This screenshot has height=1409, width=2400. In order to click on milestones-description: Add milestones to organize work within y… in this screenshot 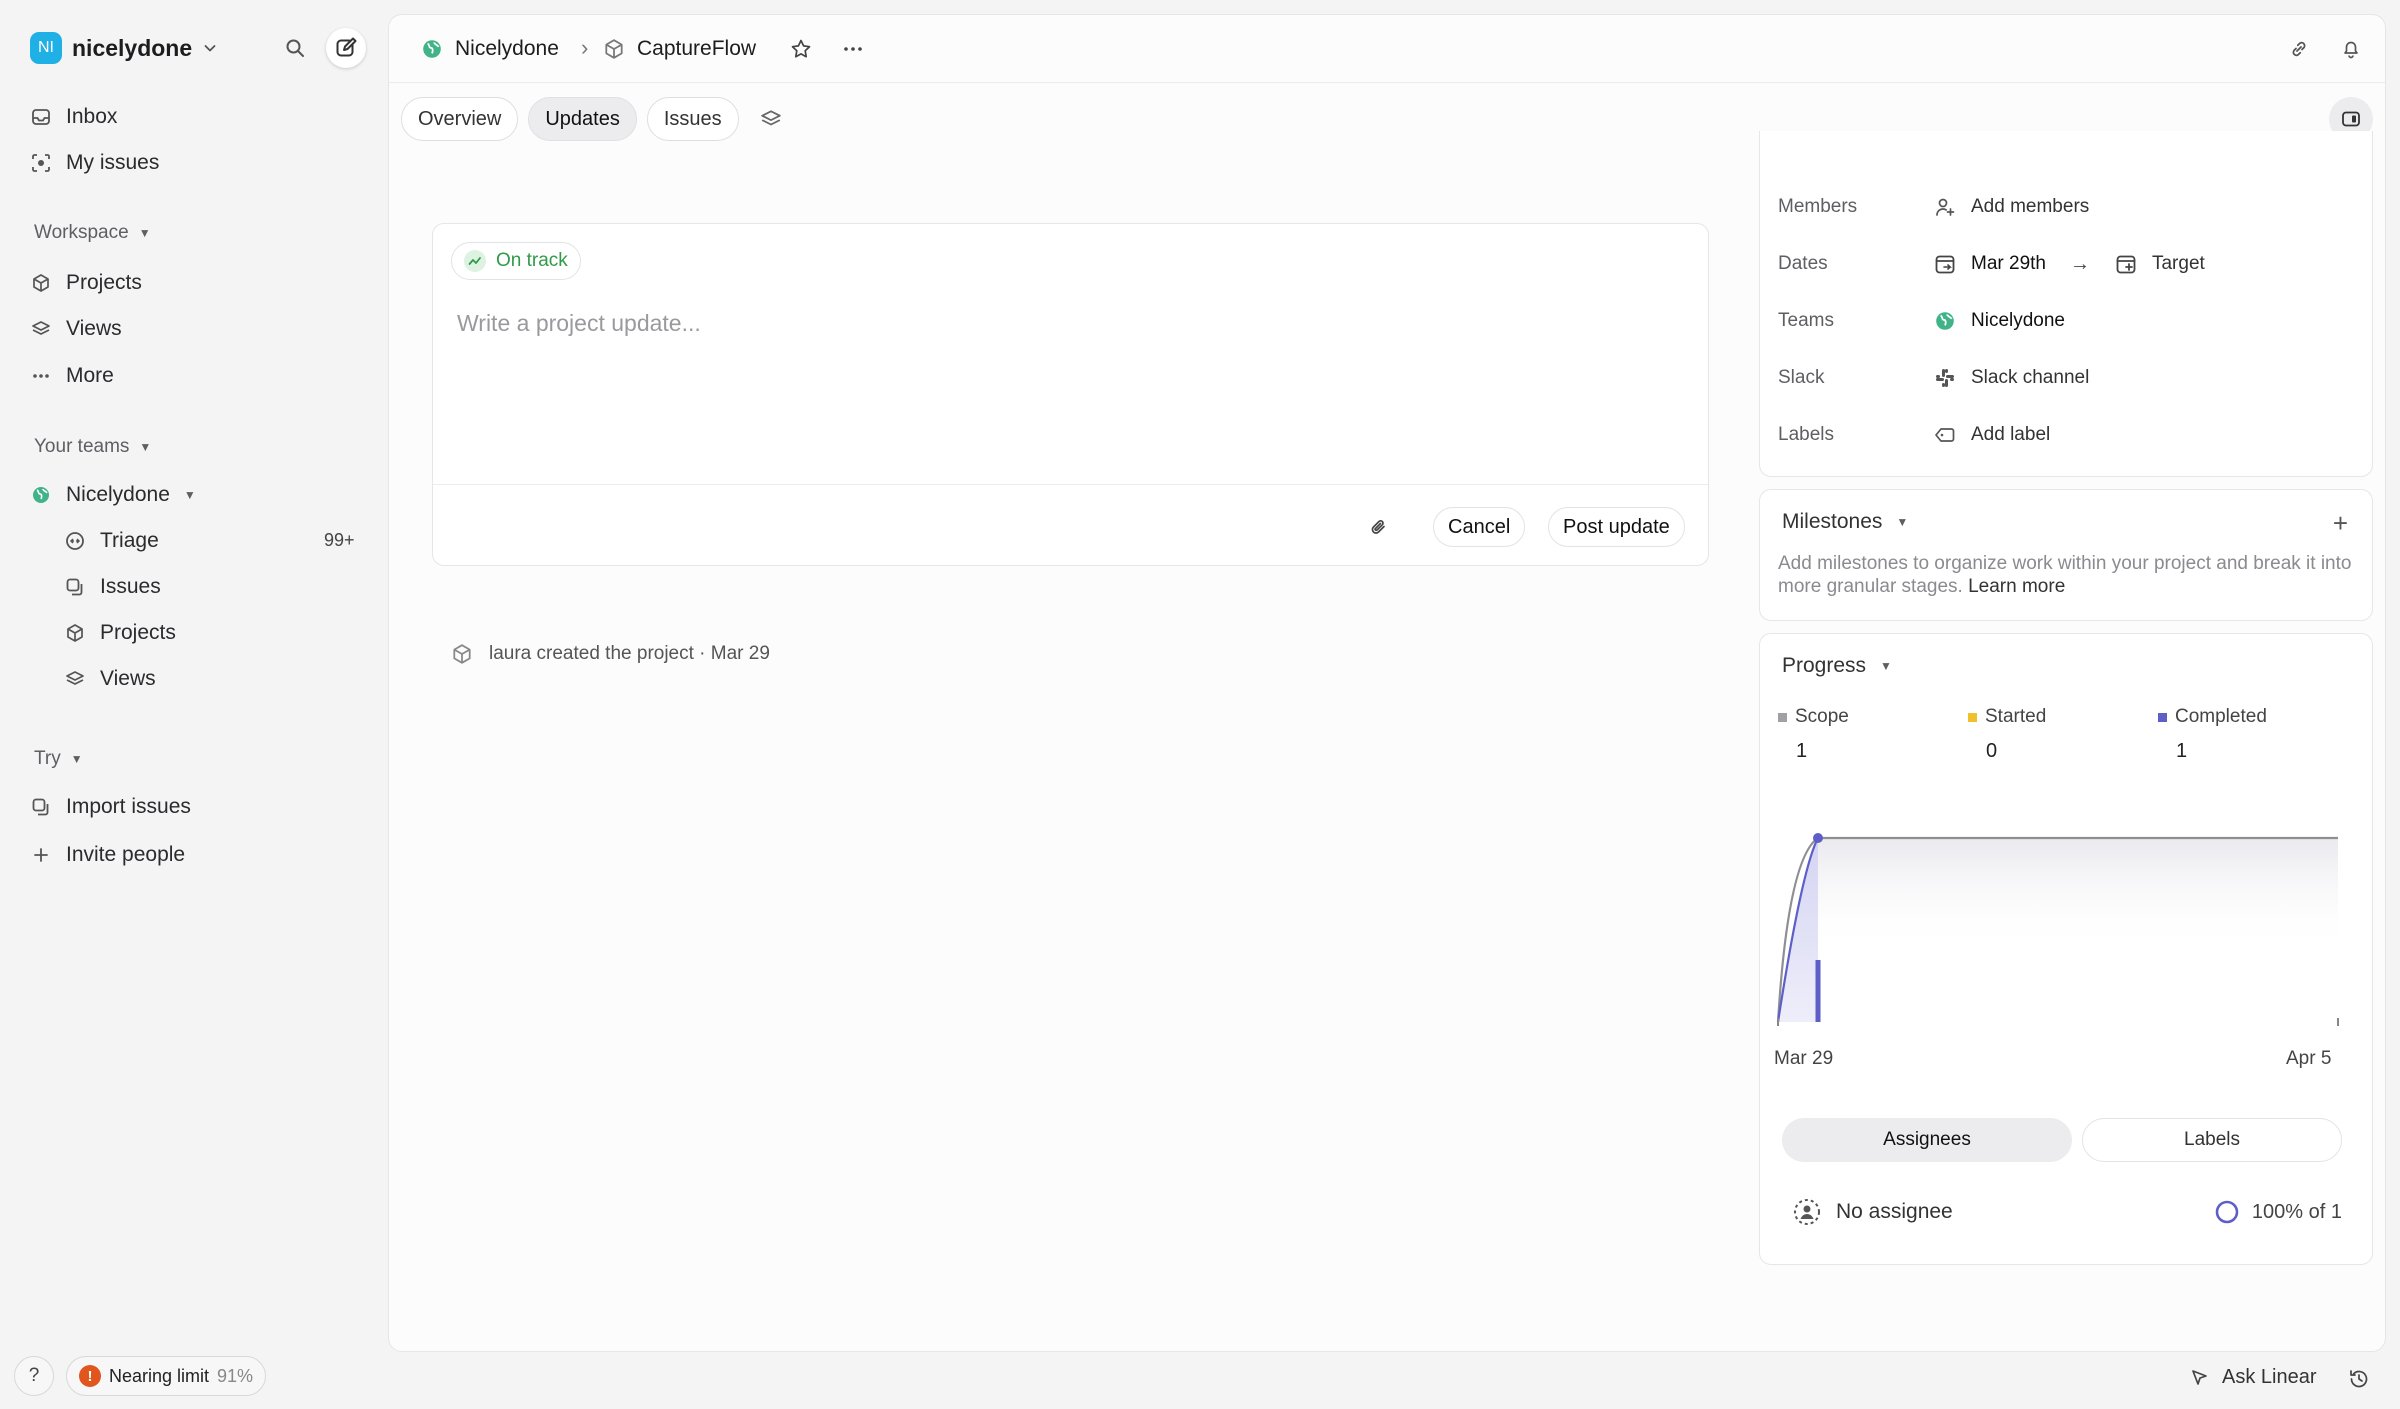, I will do `click(2070, 575)`.